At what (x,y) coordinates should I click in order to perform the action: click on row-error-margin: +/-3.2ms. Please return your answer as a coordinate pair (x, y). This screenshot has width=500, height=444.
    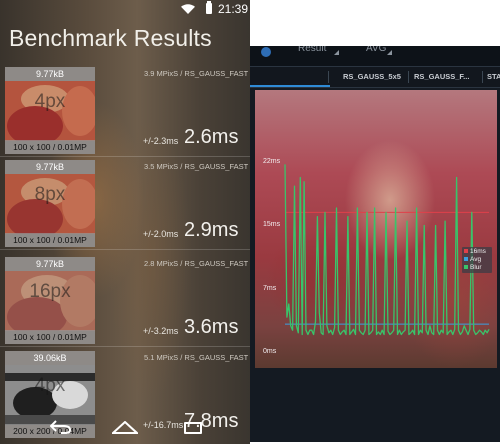
    Looking at the image, I should click on (161, 331).